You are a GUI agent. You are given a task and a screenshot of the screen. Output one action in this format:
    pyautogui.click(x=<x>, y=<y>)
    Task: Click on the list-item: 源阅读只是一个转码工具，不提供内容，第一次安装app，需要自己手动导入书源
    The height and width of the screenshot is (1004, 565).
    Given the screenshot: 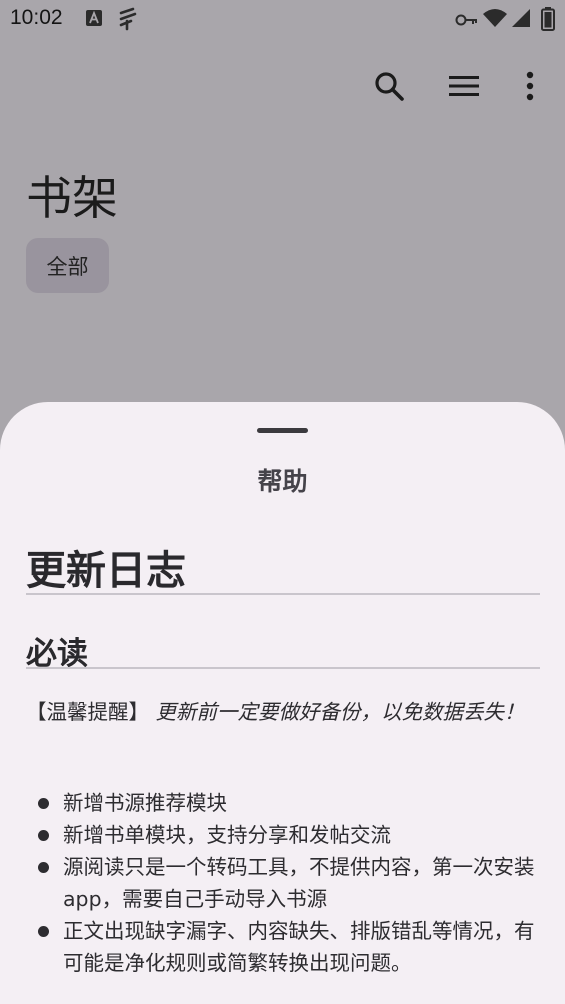 What is the action you would take?
    pyautogui.click(x=283, y=883)
    